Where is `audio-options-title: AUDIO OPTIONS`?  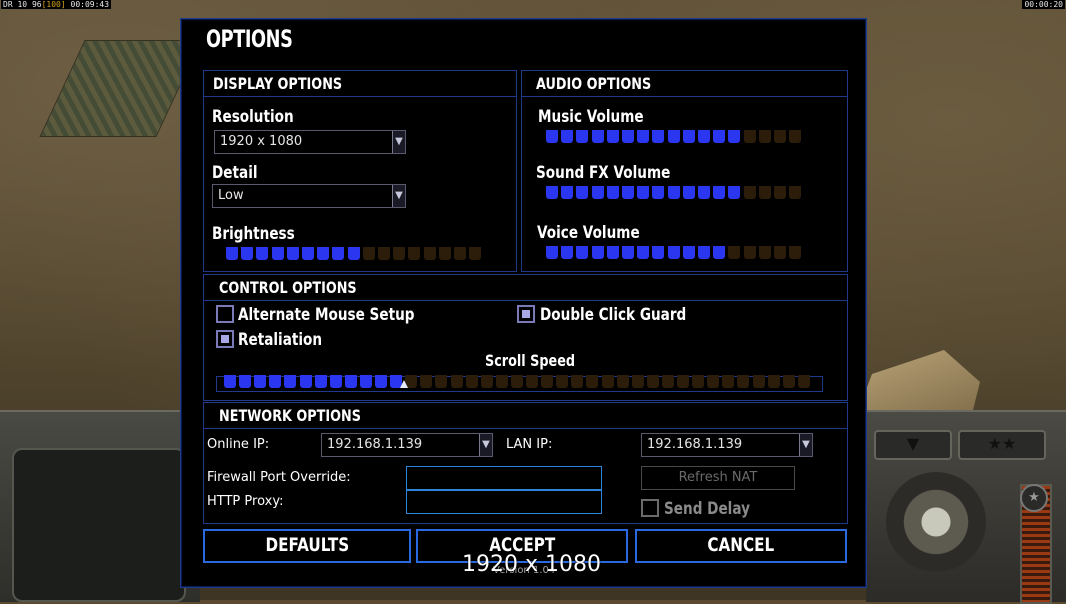
audio-options-title: AUDIO OPTIONS is located at coordinates (594, 83).